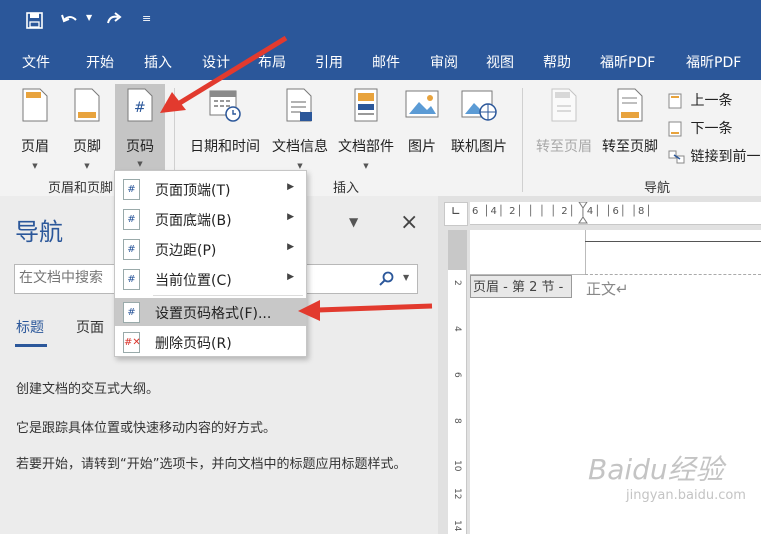 This screenshot has width=761, height=534. What do you see at coordinates (457, 382) in the screenshot?
I see `vertical-ruler: 2 4 6 8 10 12 14` at bounding box center [457, 382].